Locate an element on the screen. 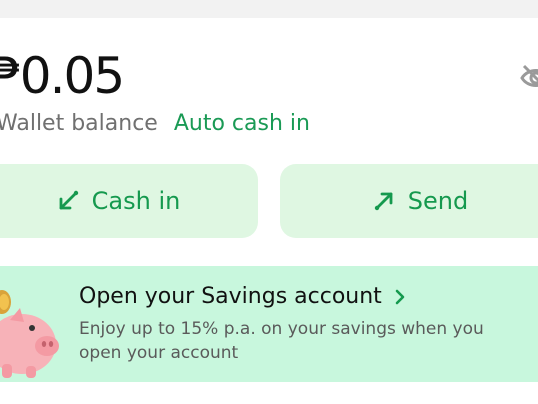 This screenshot has height=404, width=538. send-button: Send is located at coordinates (409, 201).